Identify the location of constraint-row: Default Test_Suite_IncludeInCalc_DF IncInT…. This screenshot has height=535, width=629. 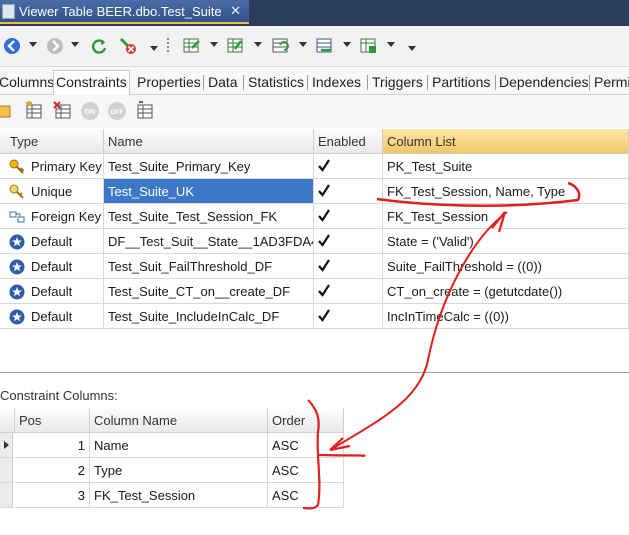
(314, 316).